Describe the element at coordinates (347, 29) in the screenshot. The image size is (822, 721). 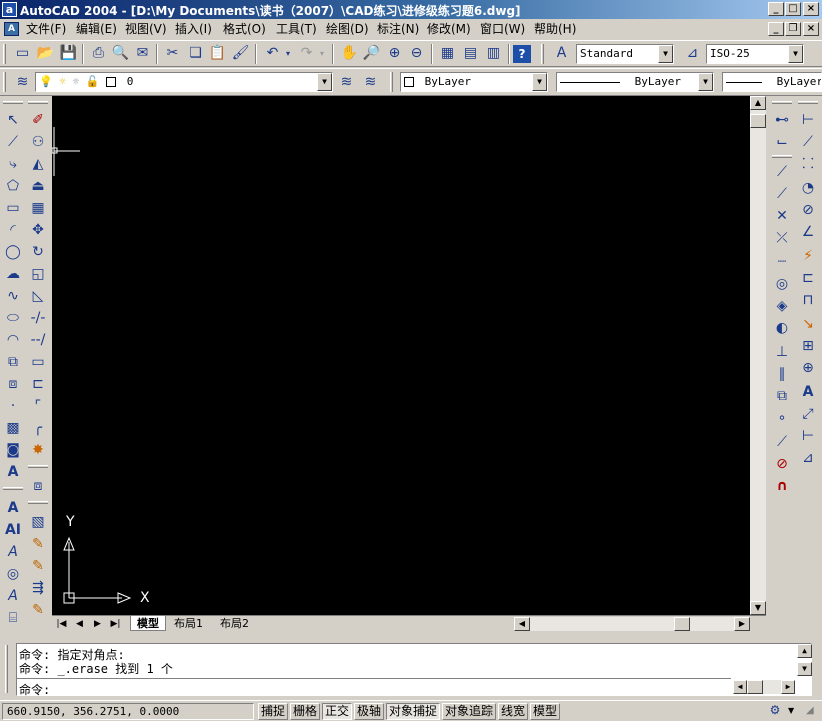
I see `menu-draw: 绘图(D)` at that location.